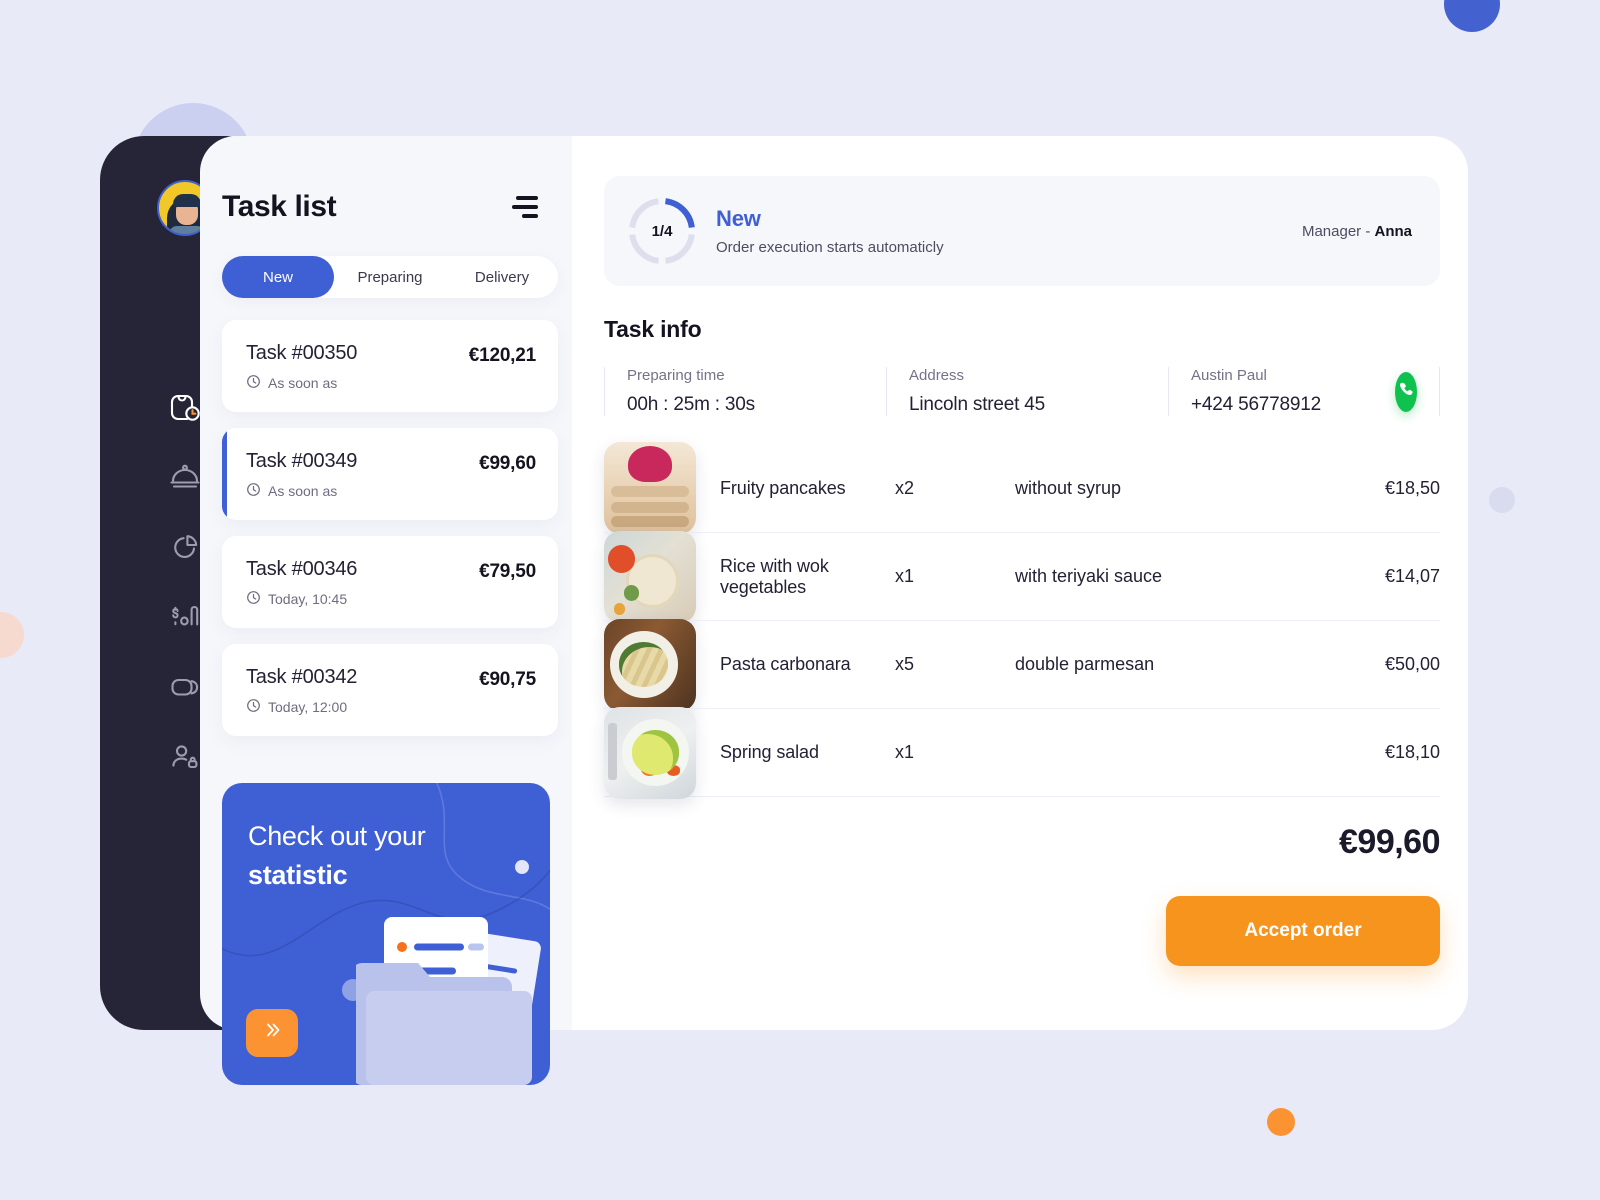 The width and height of the screenshot is (1600, 1200). Describe the element at coordinates (507, 679) in the screenshot. I see `task-card-price: €90,75` at that location.